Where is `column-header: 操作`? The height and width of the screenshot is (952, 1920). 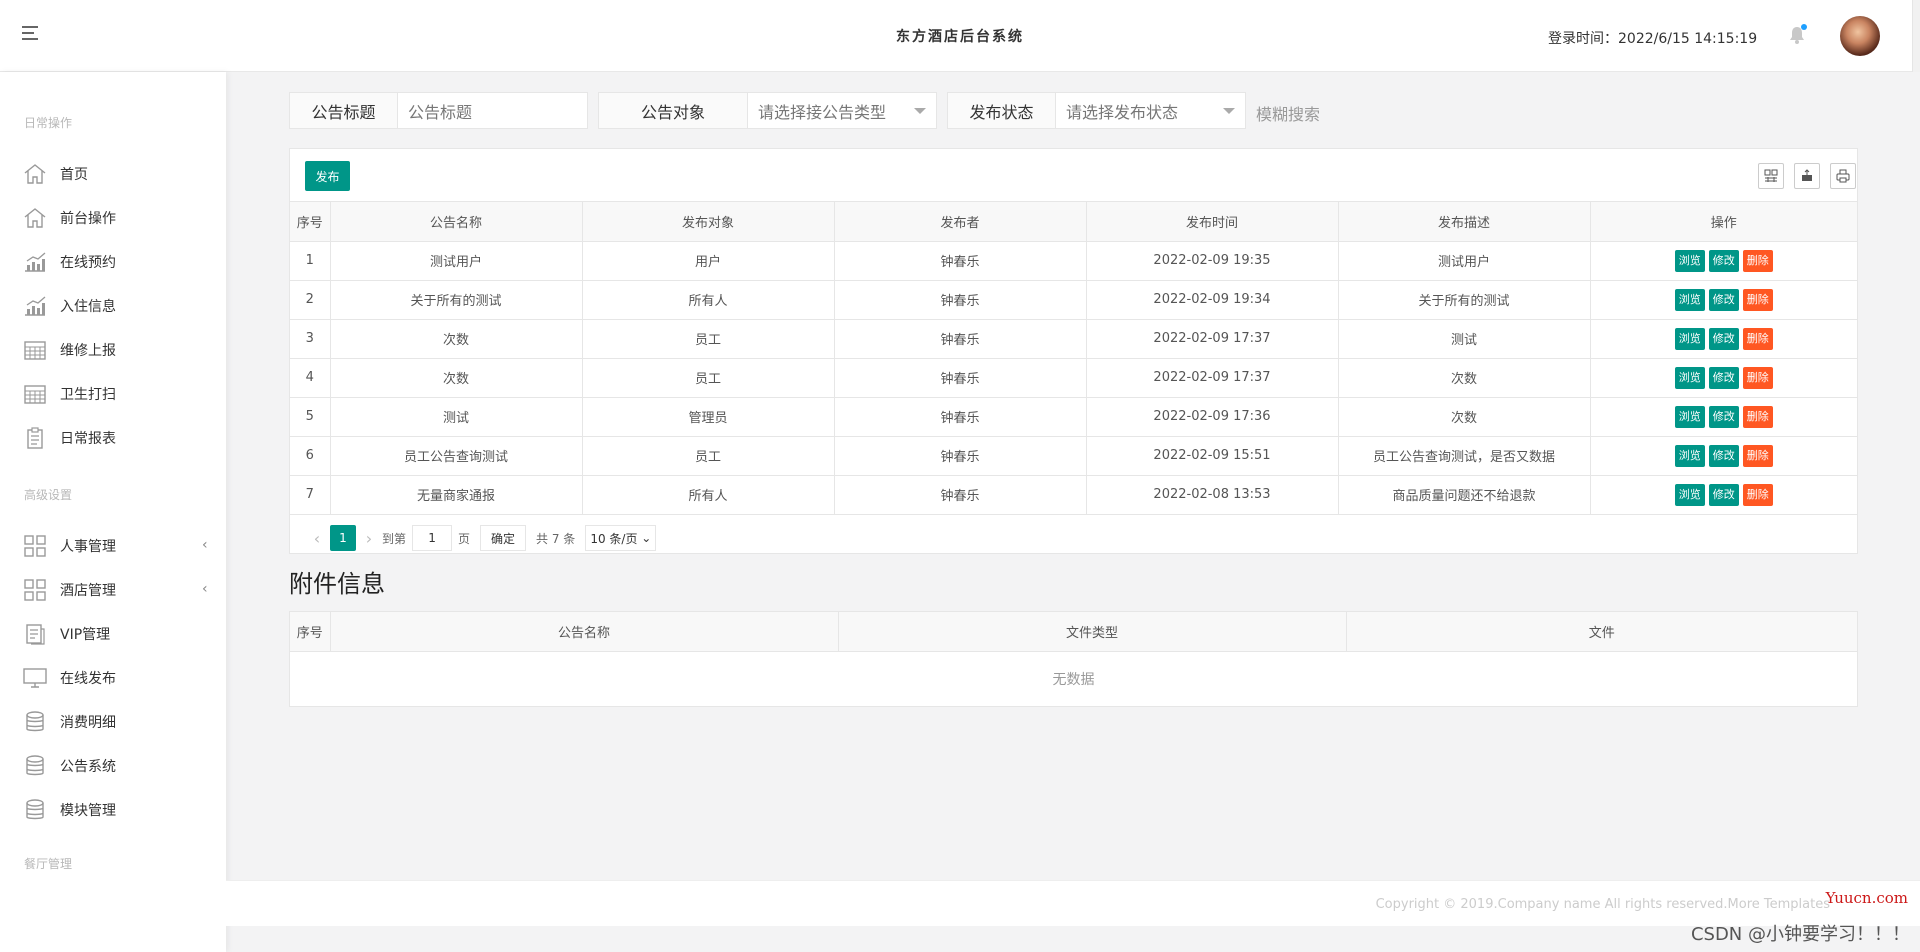 column-header: 操作 is located at coordinates (1723, 222).